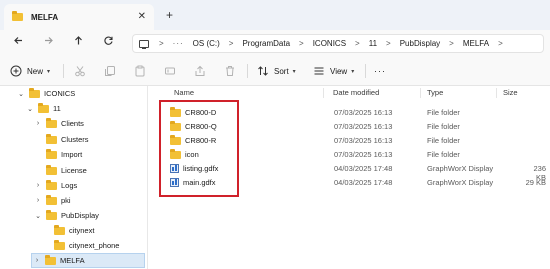  What do you see at coordinates (169, 15) in the screenshot?
I see `new-tab-button: +` at bounding box center [169, 15].